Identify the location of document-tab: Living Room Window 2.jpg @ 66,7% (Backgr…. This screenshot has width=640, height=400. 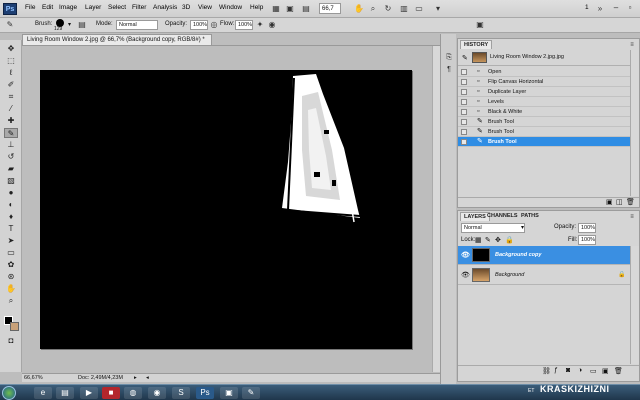
(117, 39).